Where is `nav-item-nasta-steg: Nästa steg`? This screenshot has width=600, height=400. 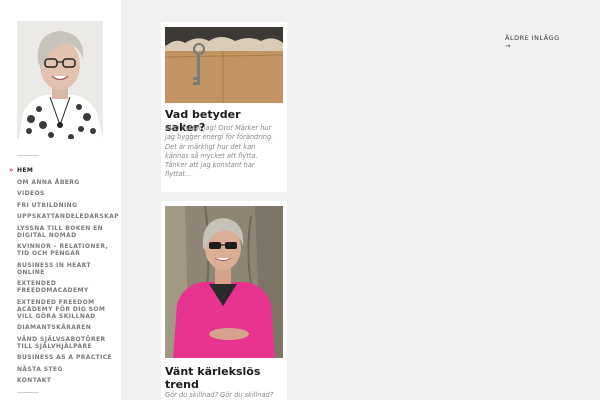 nav-item-nasta-steg: Nästa steg is located at coordinates (67, 369).